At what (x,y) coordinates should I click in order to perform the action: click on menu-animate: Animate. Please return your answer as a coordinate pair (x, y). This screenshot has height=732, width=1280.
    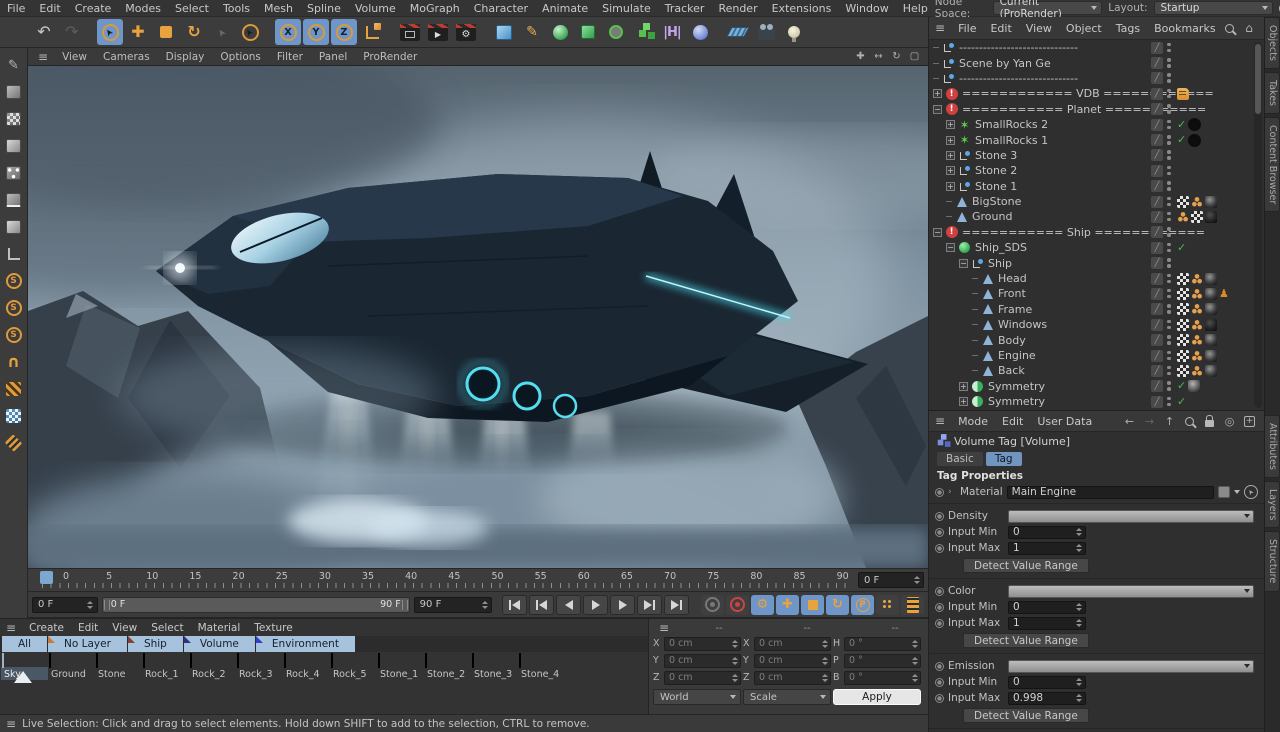
    Looking at the image, I should click on (565, 8).